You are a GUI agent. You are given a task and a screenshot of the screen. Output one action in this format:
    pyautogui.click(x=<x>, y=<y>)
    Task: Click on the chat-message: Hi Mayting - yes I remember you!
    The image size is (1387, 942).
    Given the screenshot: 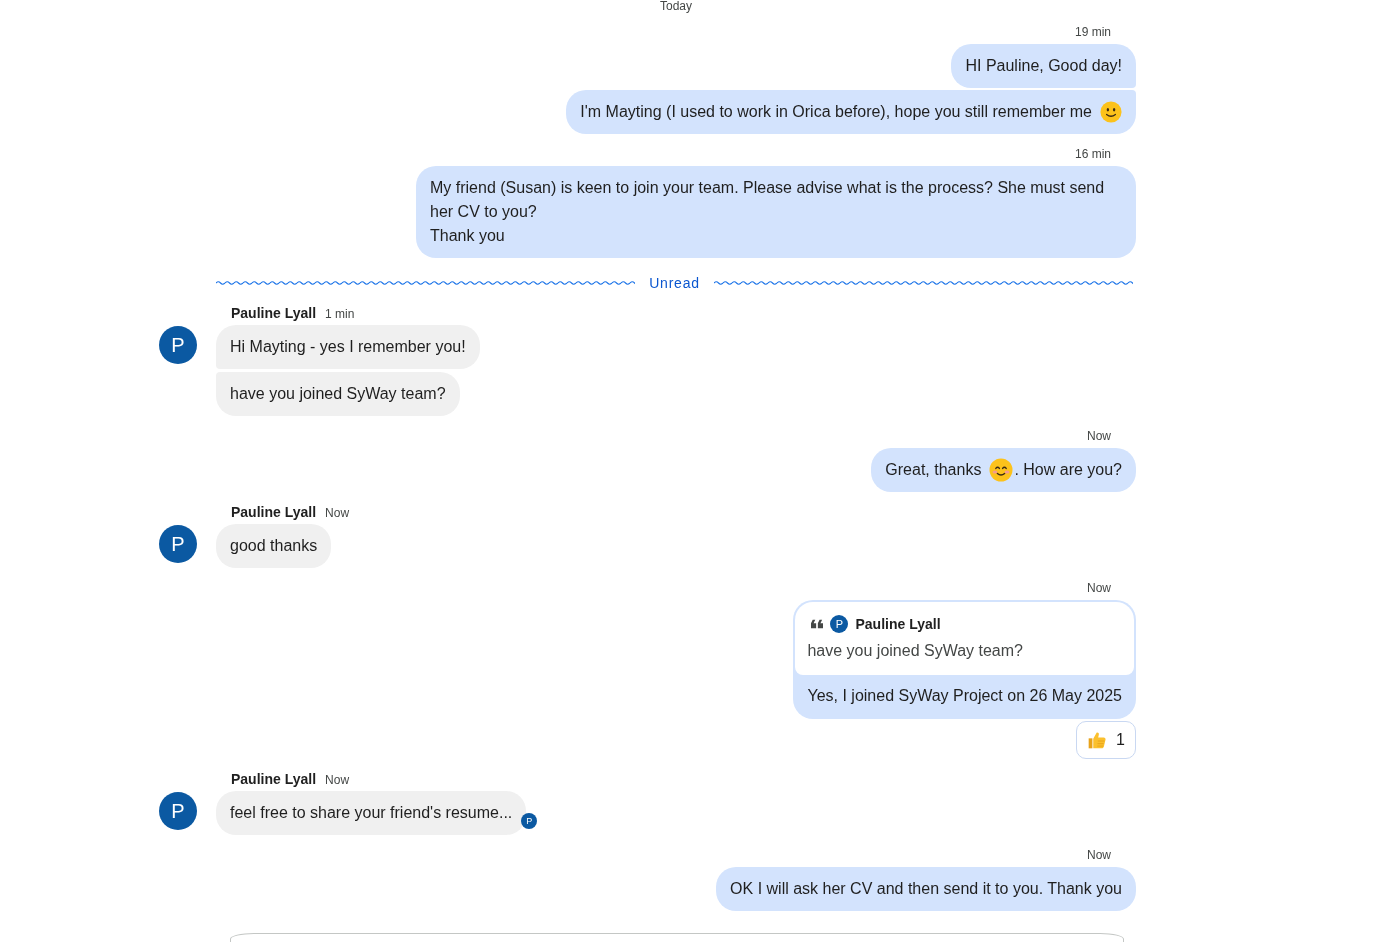 What is the action you would take?
    pyautogui.click(x=348, y=347)
    